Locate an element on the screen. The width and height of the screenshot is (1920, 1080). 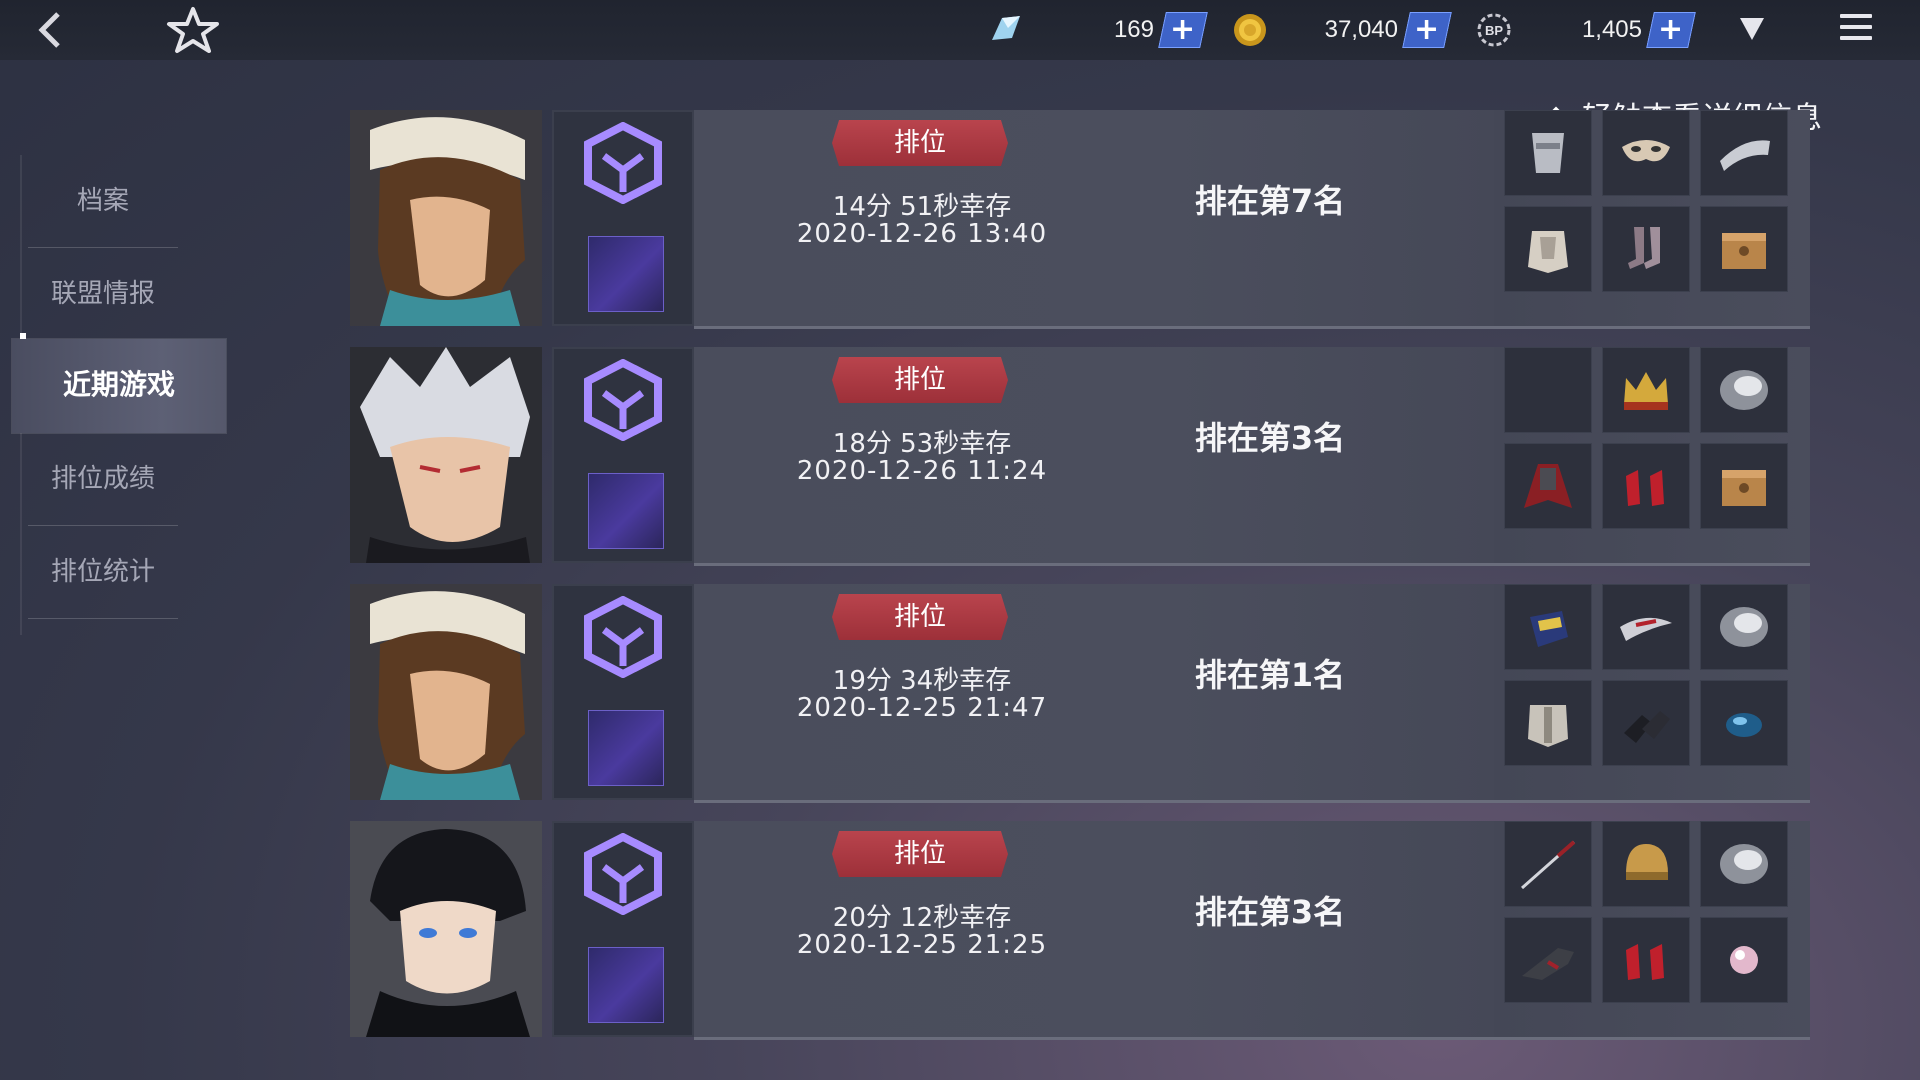
match-info: 排位 14分 51秒幸存 2020-12-26 13:40 排在第7名 is located at coordinates (1094, 219).